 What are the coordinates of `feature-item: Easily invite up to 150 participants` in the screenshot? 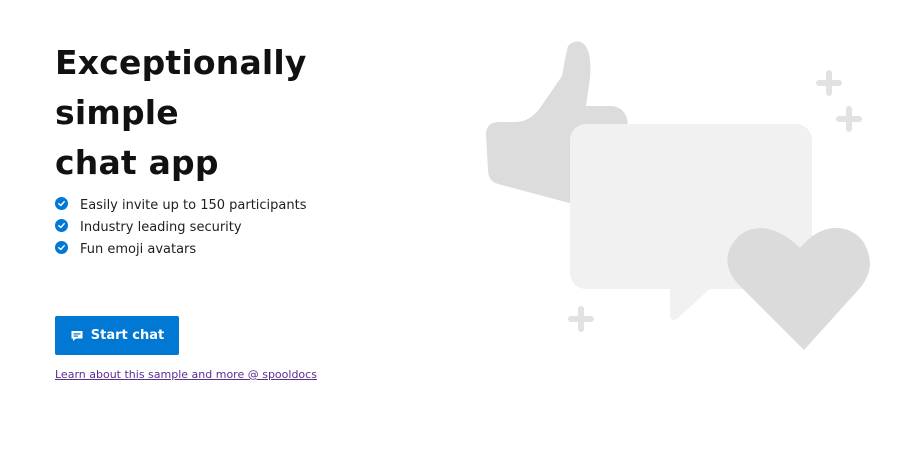 It's located at (181, 205).